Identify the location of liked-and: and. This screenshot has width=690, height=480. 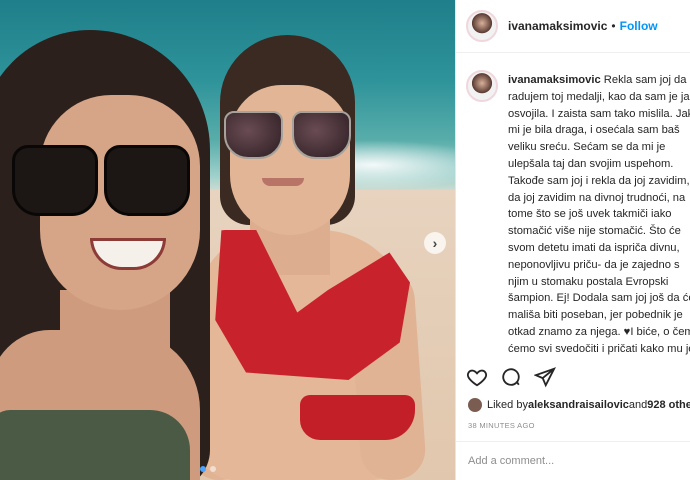
(638, 405).